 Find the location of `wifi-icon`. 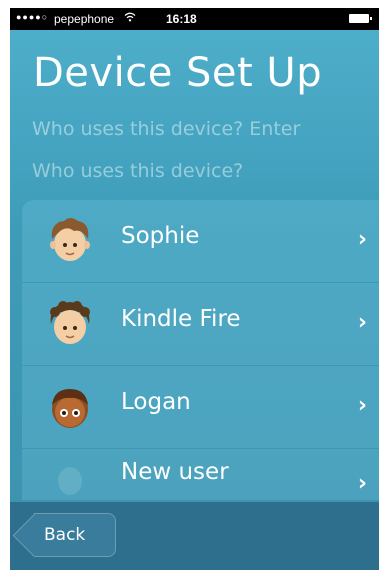

wifi-icon is located at coordinates (130, 18).